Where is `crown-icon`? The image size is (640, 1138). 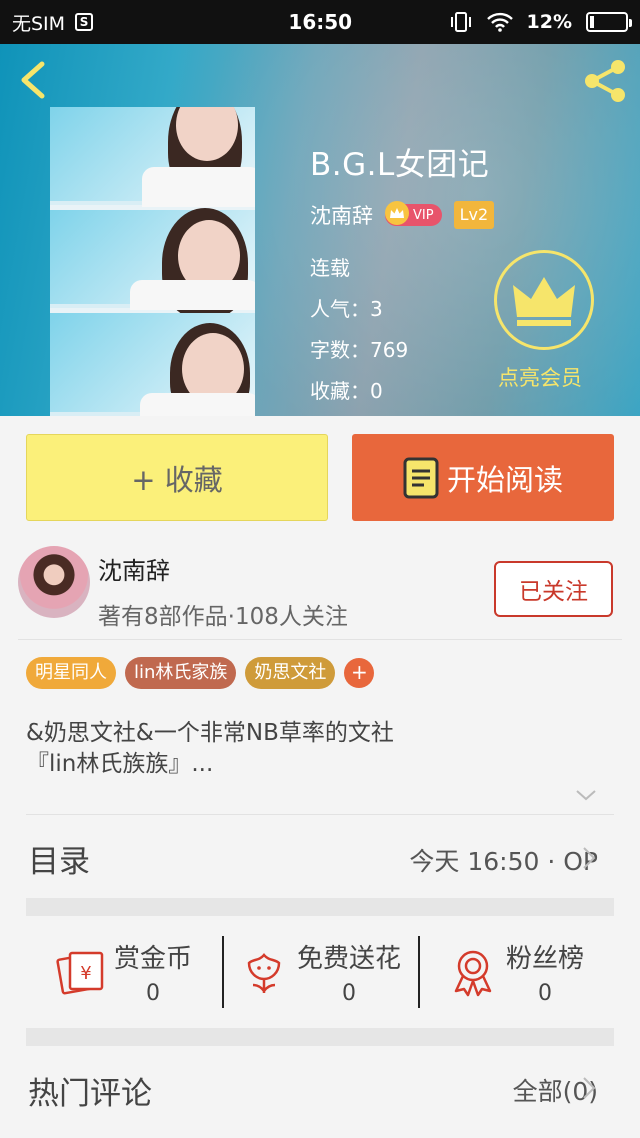 crown-icon is located at coordinates (544, 301).